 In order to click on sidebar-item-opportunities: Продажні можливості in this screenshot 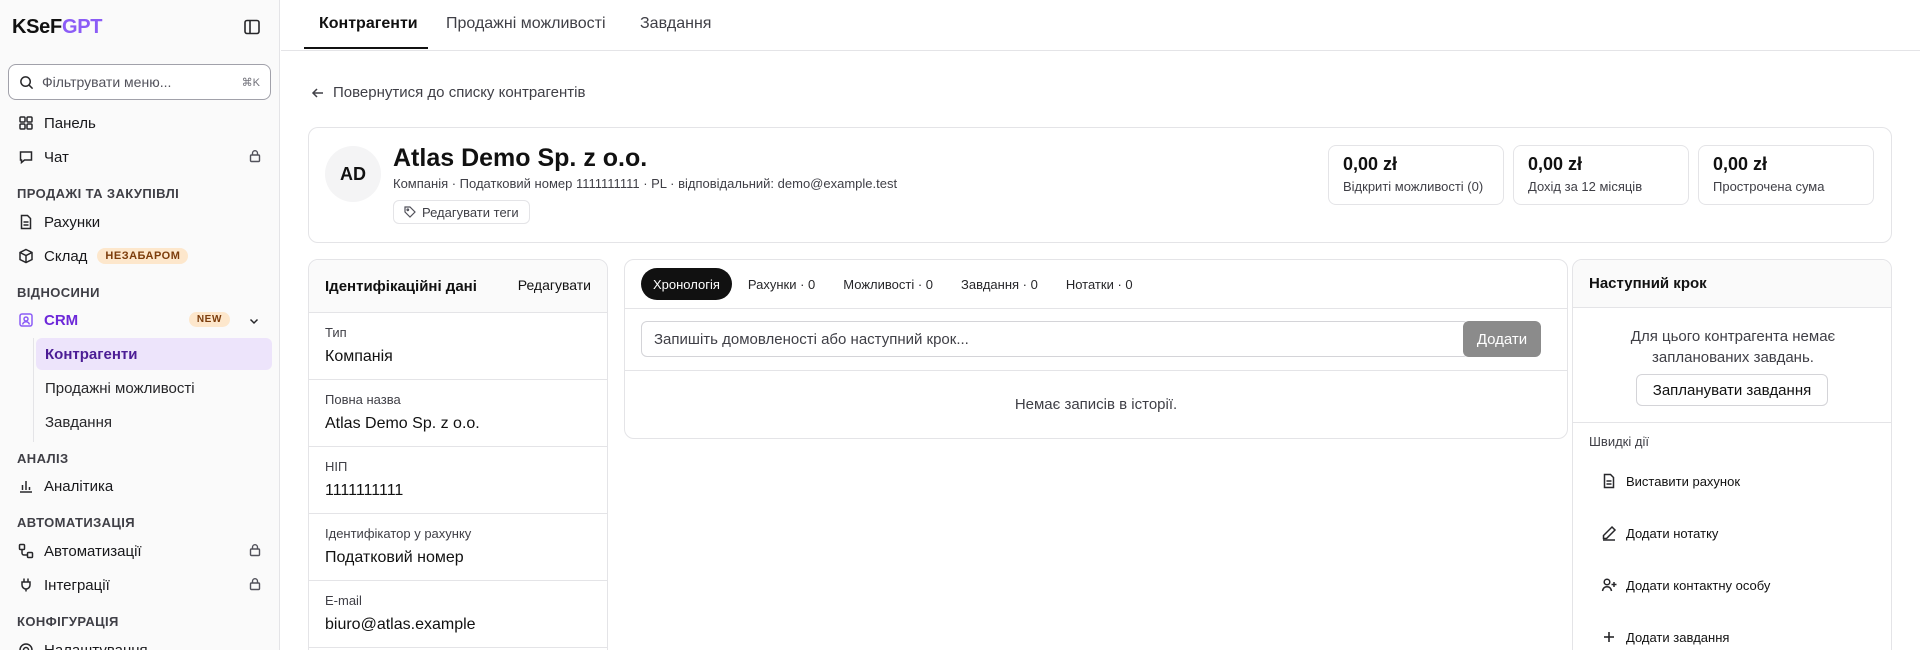, I will do `click(154, 388)`.